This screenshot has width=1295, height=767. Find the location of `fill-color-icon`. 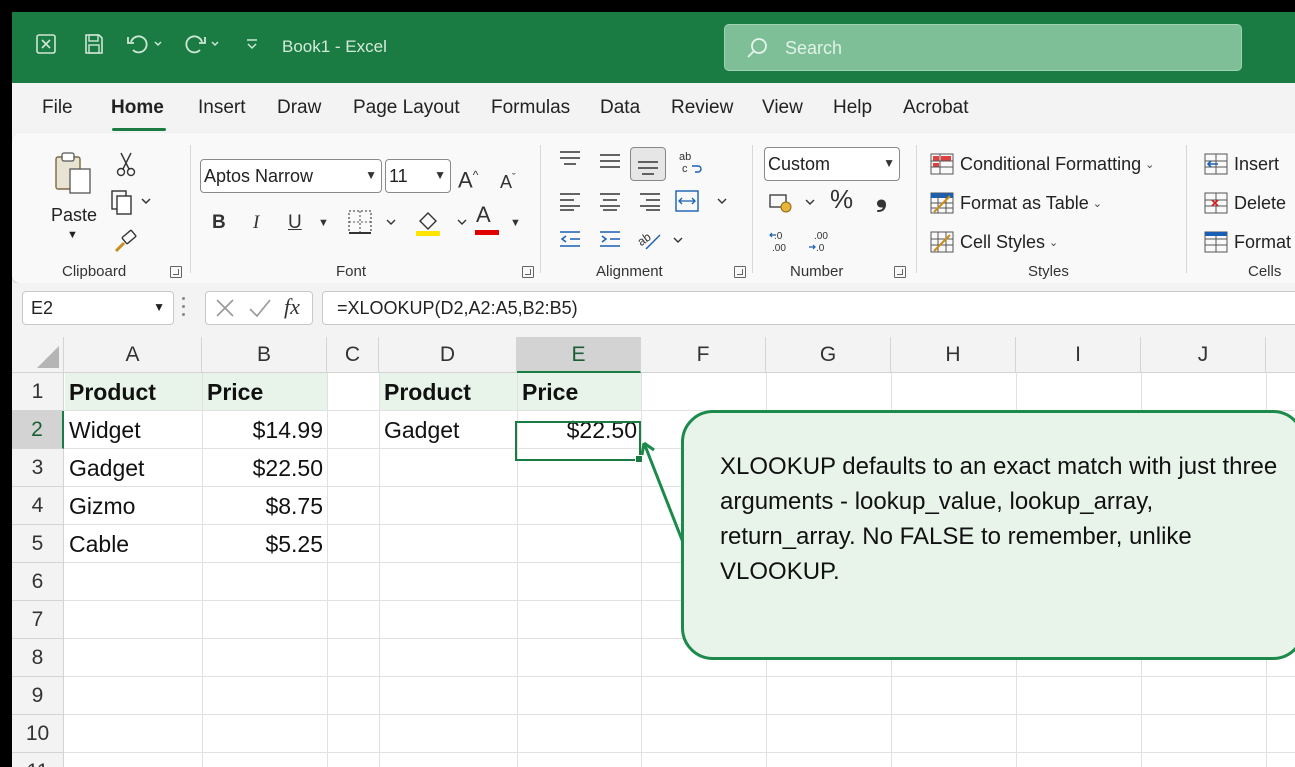

fill-color-icon is located at coordinates (442, 226).